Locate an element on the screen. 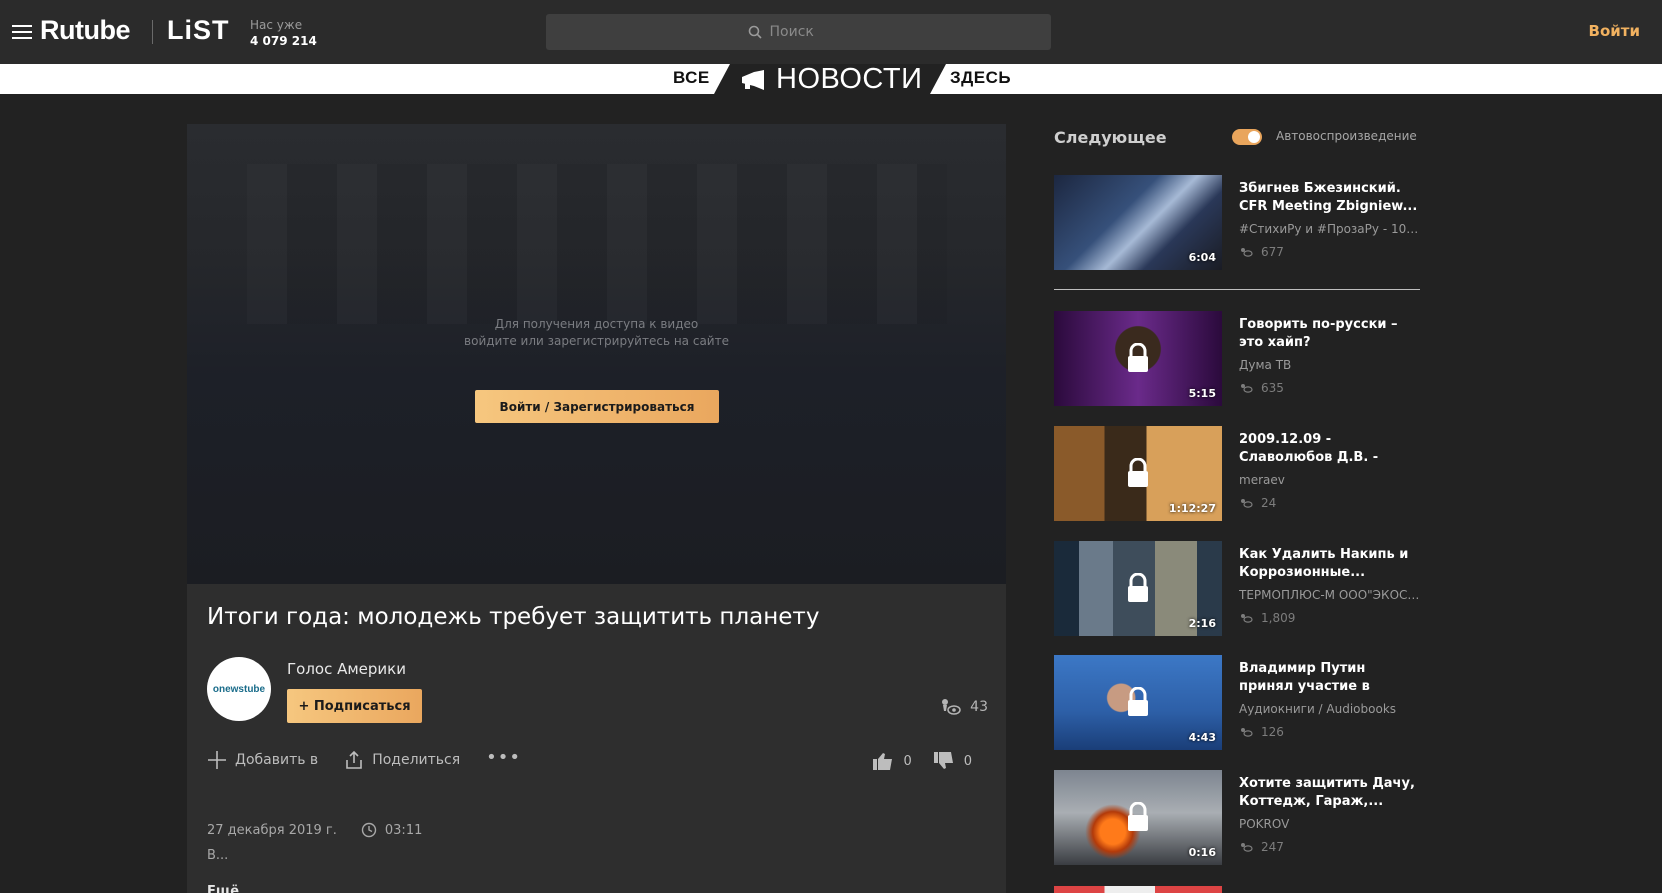 This screenshot has width=1662, height=893. thumbs-up-icon is located at coordinates (883, 761).